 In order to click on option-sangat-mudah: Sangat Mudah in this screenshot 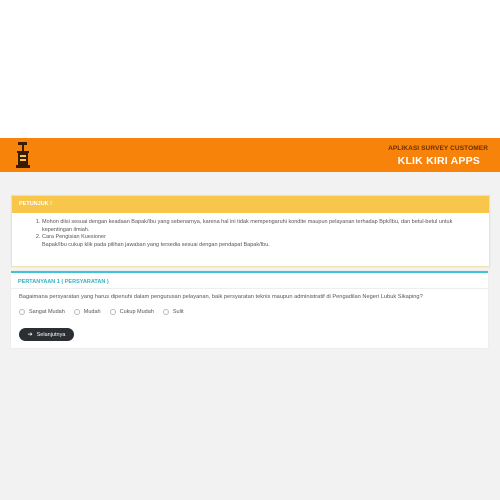, I will do `click(42, 312)`.